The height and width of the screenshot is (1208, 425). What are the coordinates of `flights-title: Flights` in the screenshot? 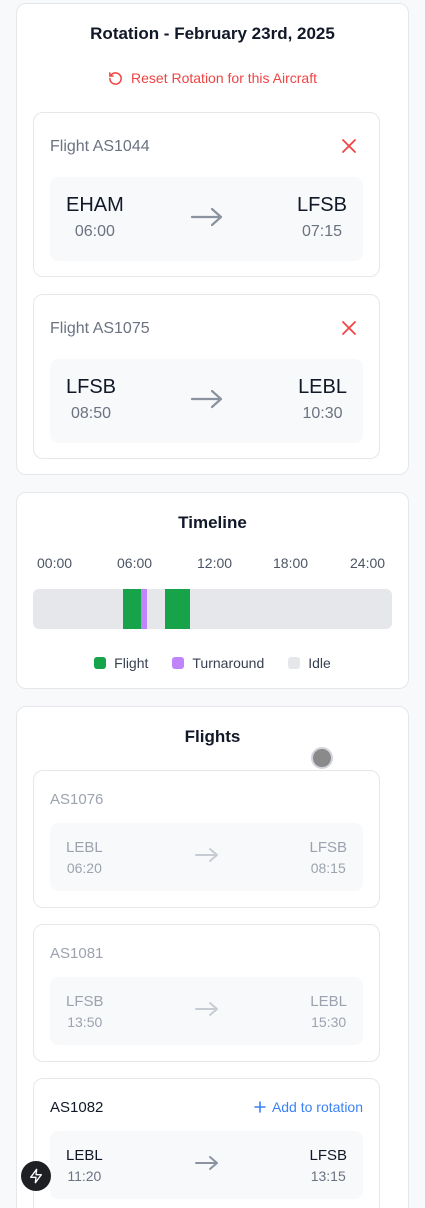 It's located at (212, 736).